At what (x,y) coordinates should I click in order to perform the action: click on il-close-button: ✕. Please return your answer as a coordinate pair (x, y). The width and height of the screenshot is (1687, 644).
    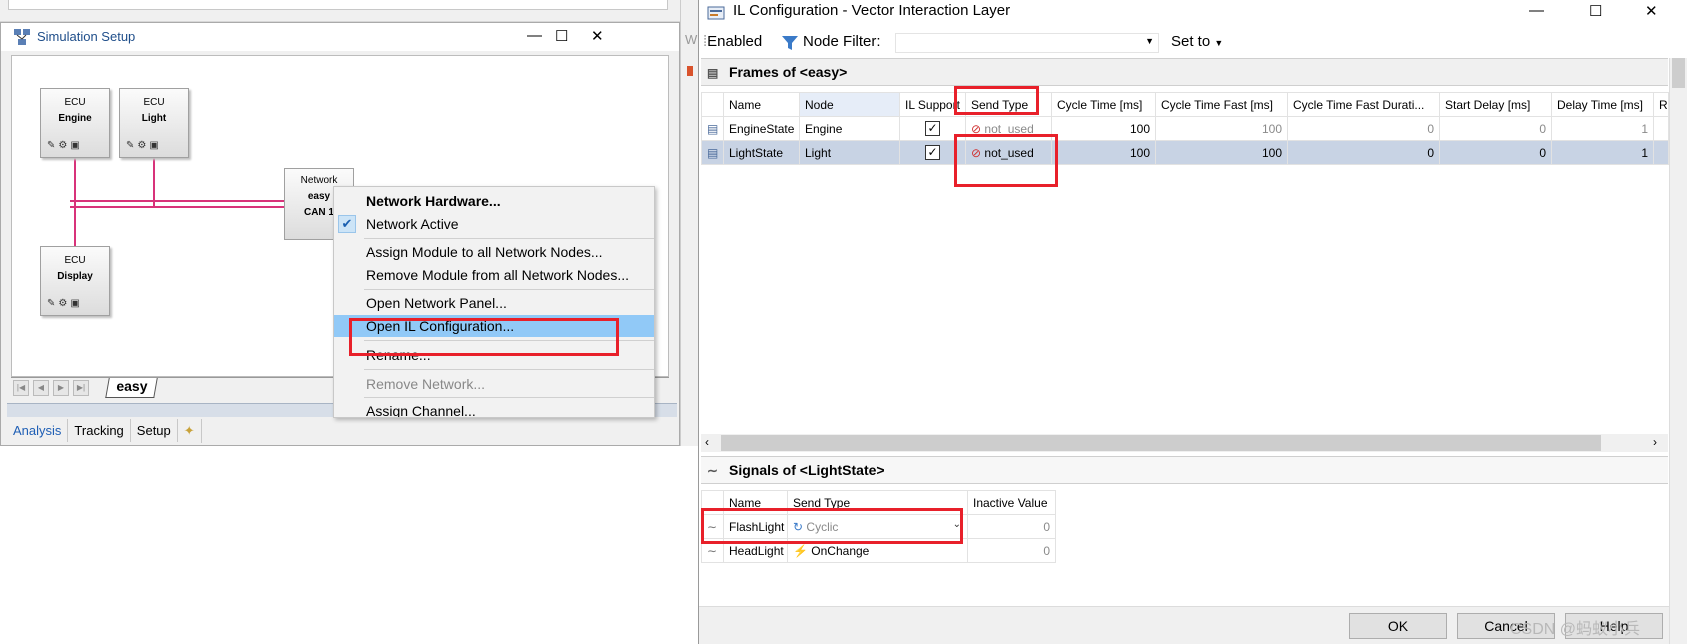
    Looking at the image, I should click on (1651, 11).